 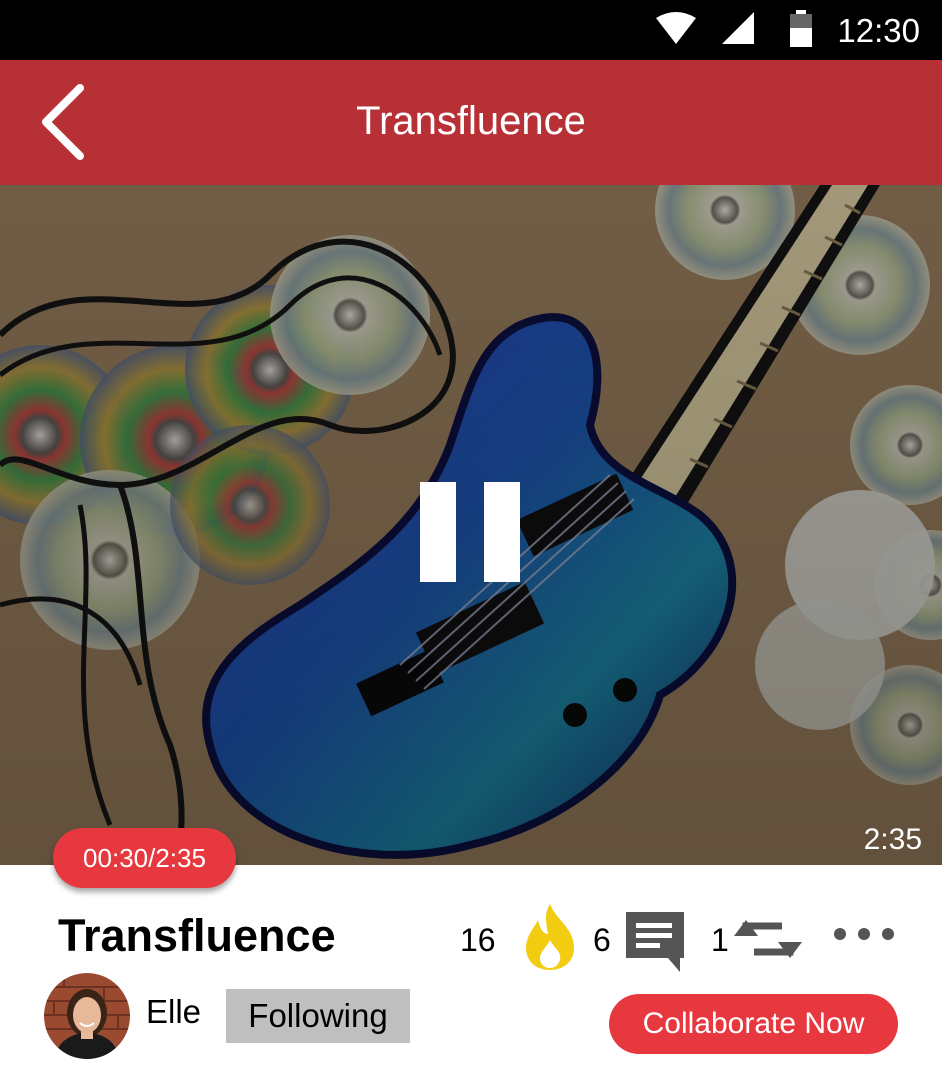 I want to click on playback-progress: 00:30/2:35, so click(x=144, y=858).